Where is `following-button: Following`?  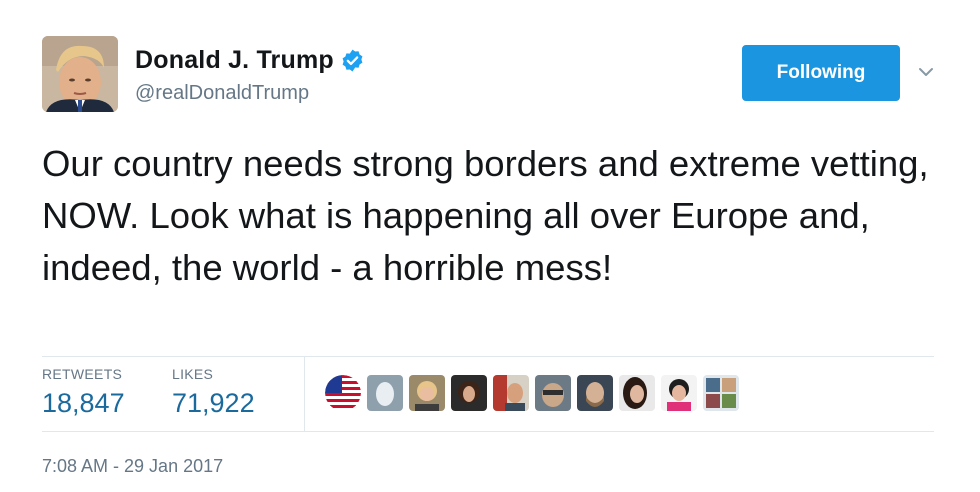
following-button: Following is located at coordinates (821, 73).